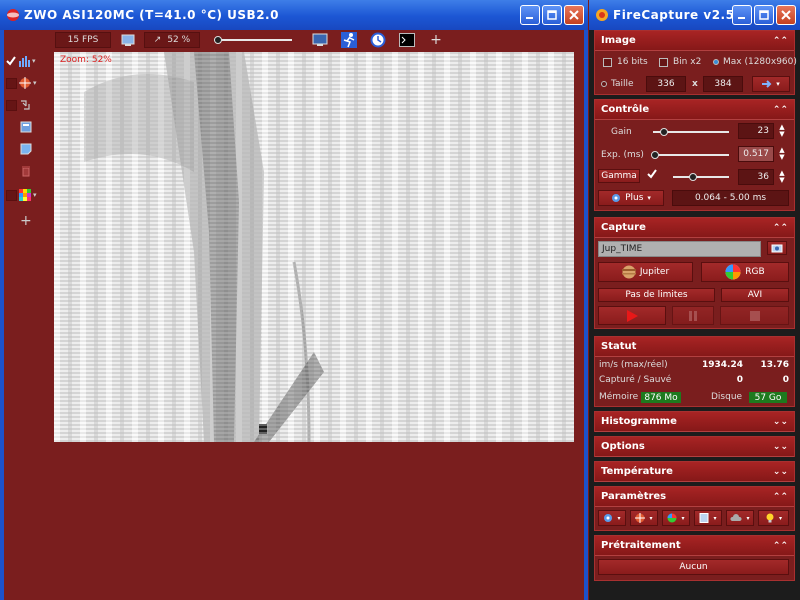 This screenshot has width=800, height=600. What do you see at coordinates (694, 497) in the screenshot?
I see `params-panel-header: Paramètres ⌃⌃` at bounding box center [694, 497].